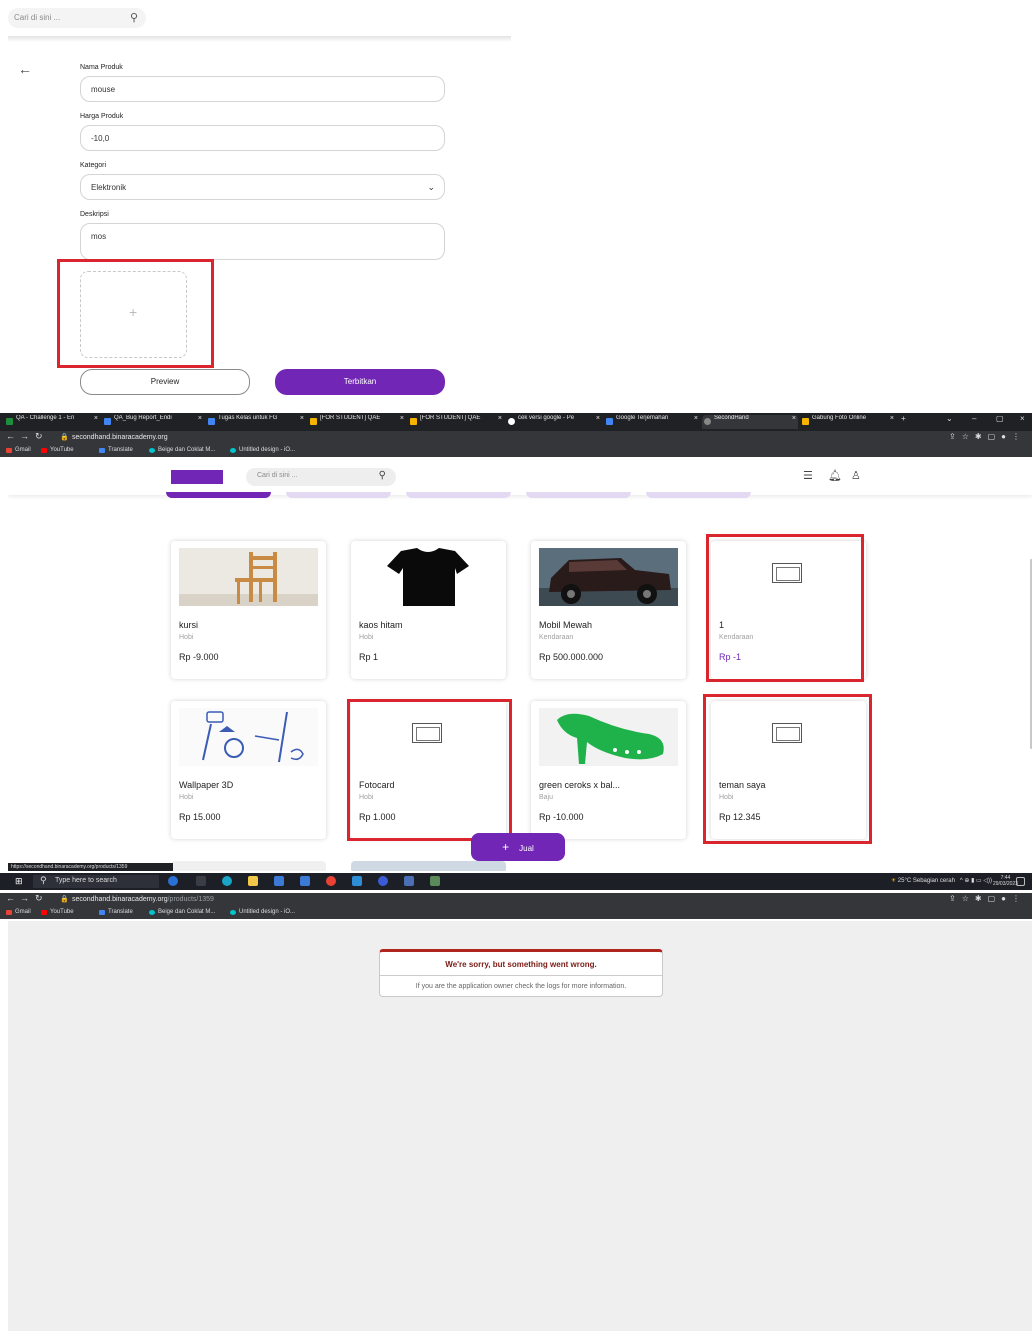 This screenshot has width=1032, height=1331. I want to click on product-category: Baju, so click(546, 797).